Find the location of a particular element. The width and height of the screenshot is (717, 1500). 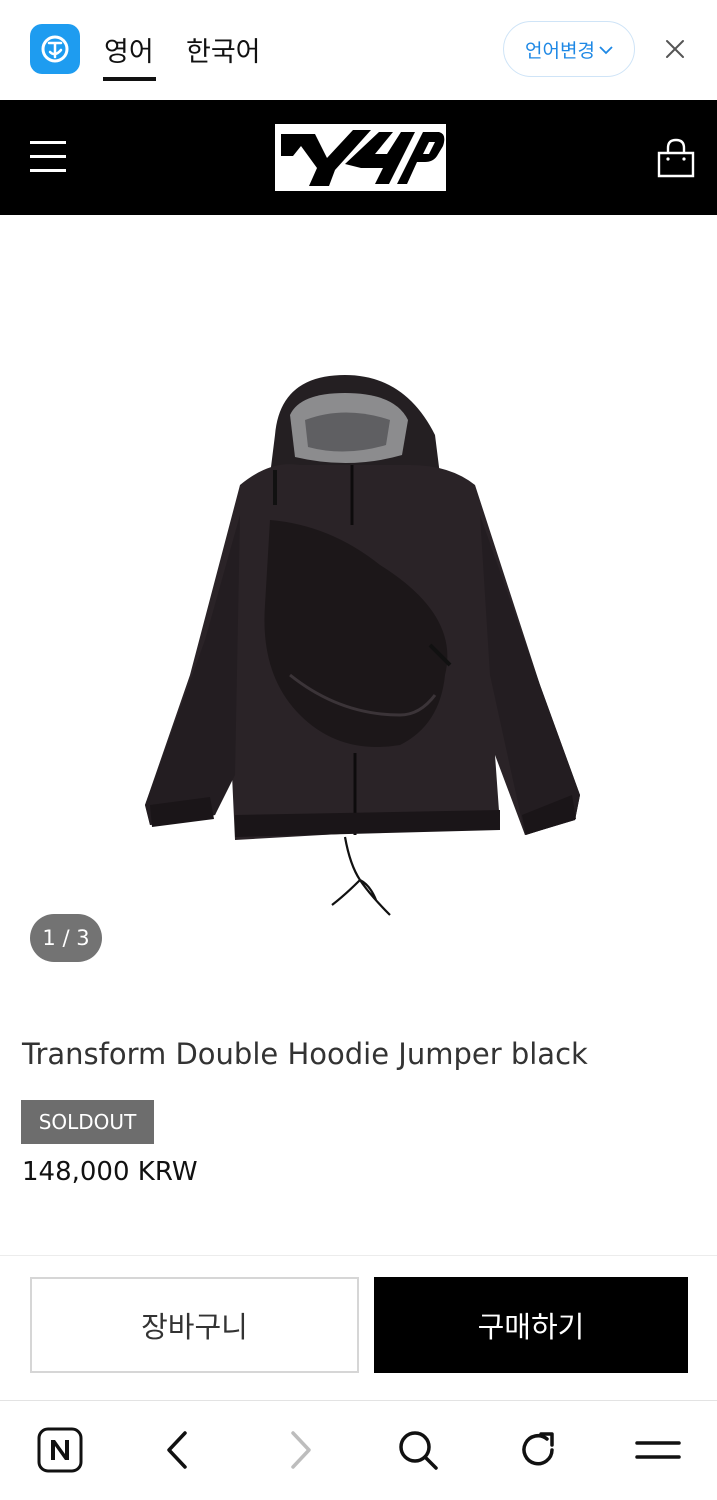

close-icon is located at coordinates (675, 49).